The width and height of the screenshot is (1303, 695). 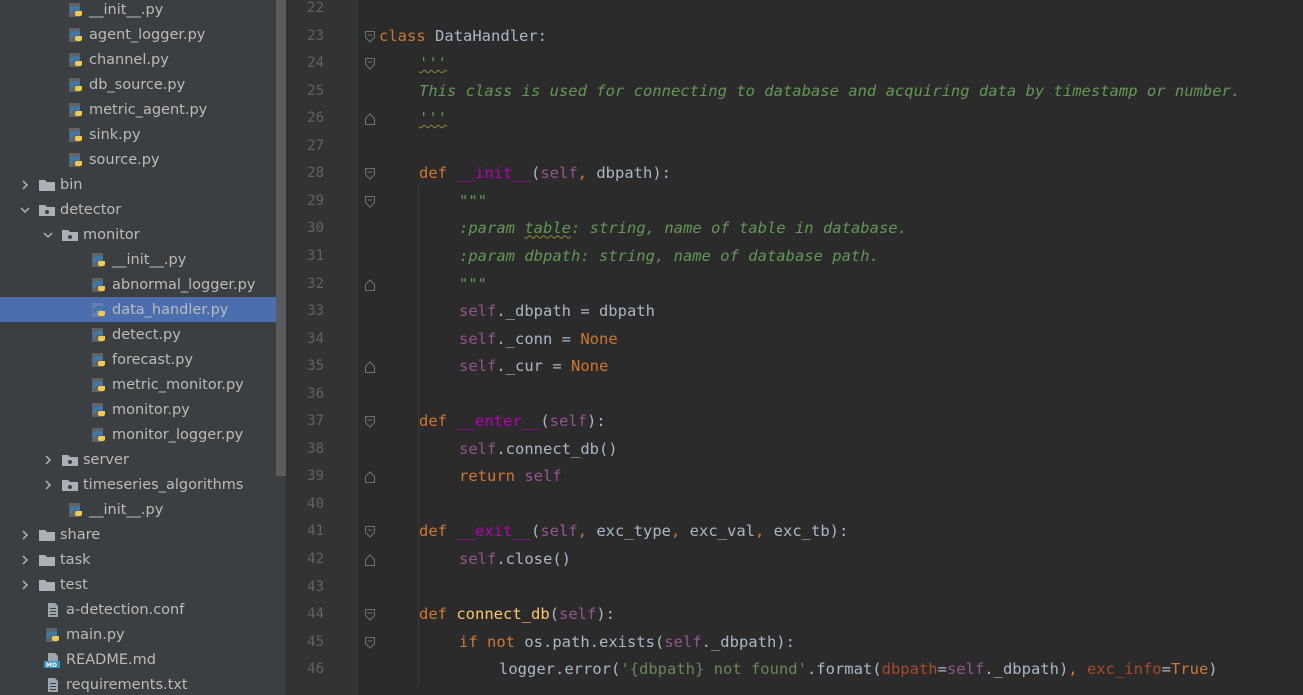 What do you see at coordinates (557, 311) in the screenshot?
I see `code-line: self._dbpath = dbpath` at bounding box center [557, 311].